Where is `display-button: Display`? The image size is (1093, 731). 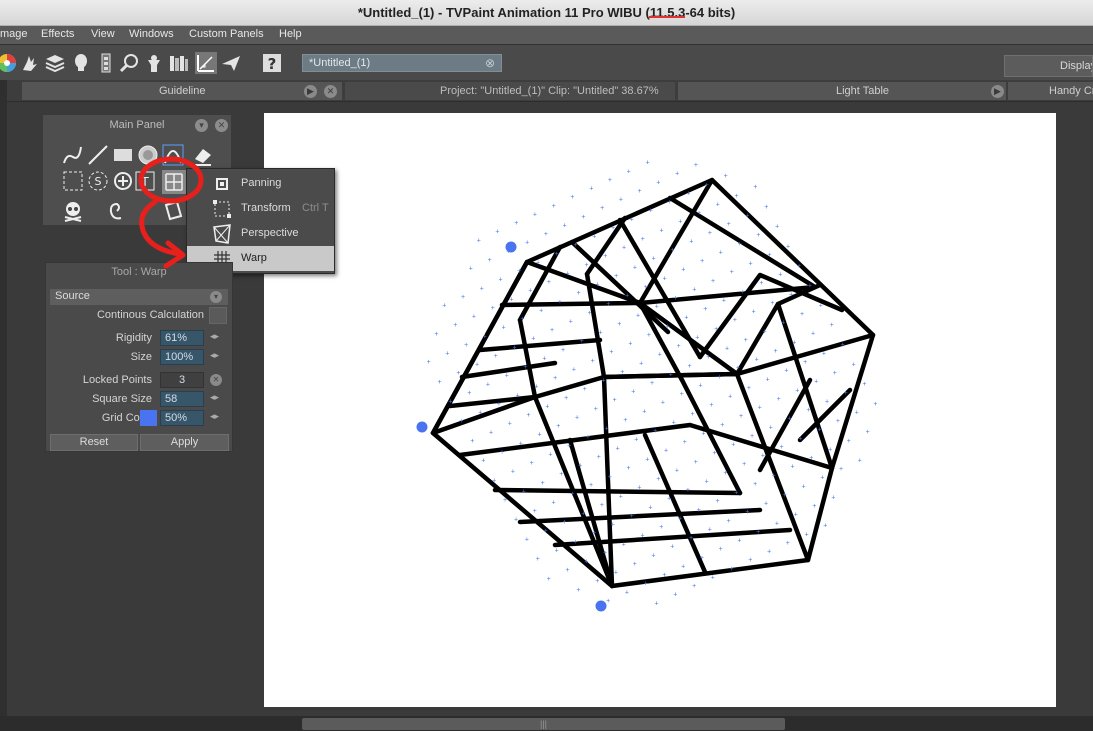
display-button: Display is located at coordinates (1048, 66).